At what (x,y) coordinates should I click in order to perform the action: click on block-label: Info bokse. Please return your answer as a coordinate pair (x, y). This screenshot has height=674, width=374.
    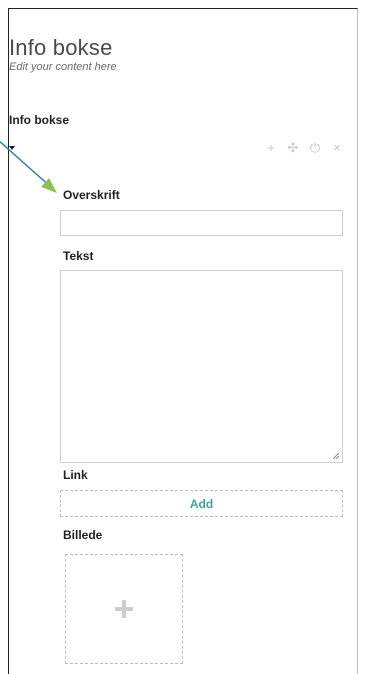
    Looking at the image, I should click on (39, 120).